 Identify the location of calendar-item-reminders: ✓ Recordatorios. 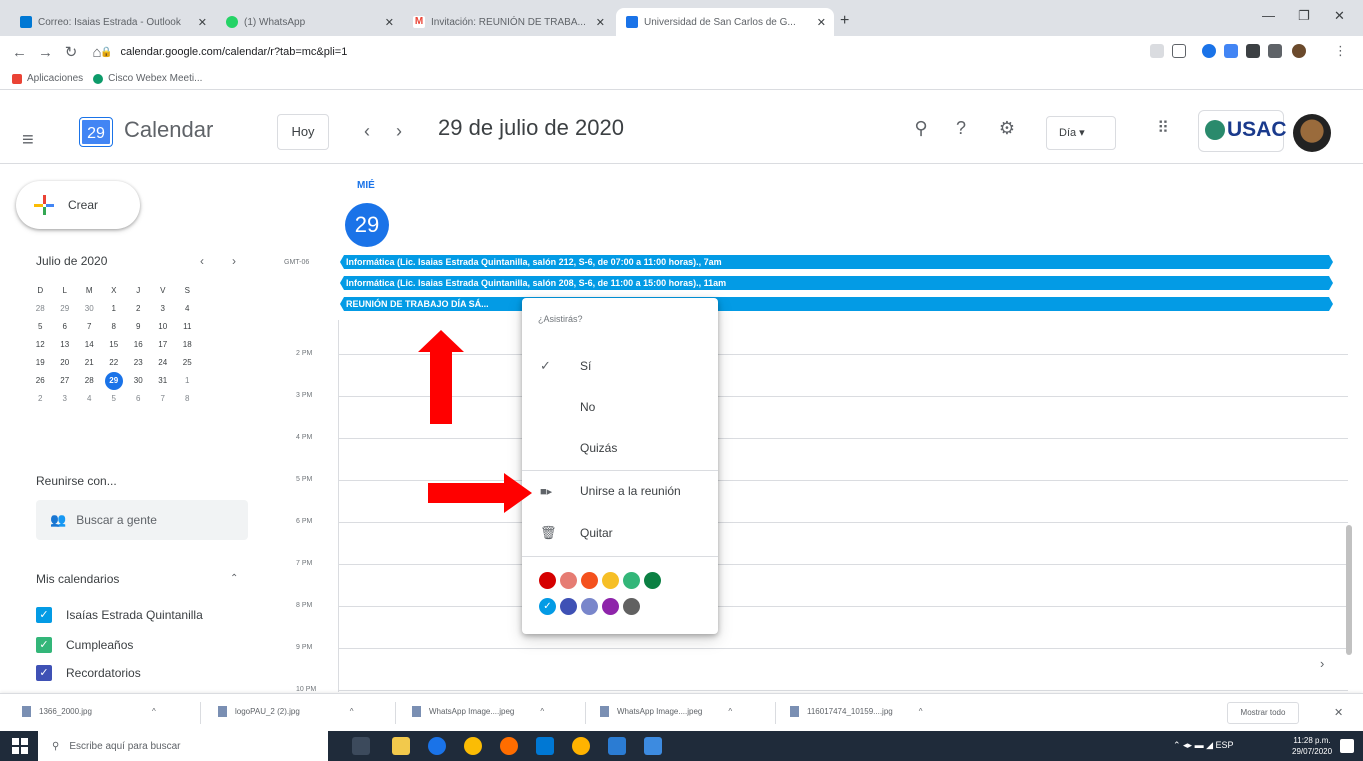
(88, 673).